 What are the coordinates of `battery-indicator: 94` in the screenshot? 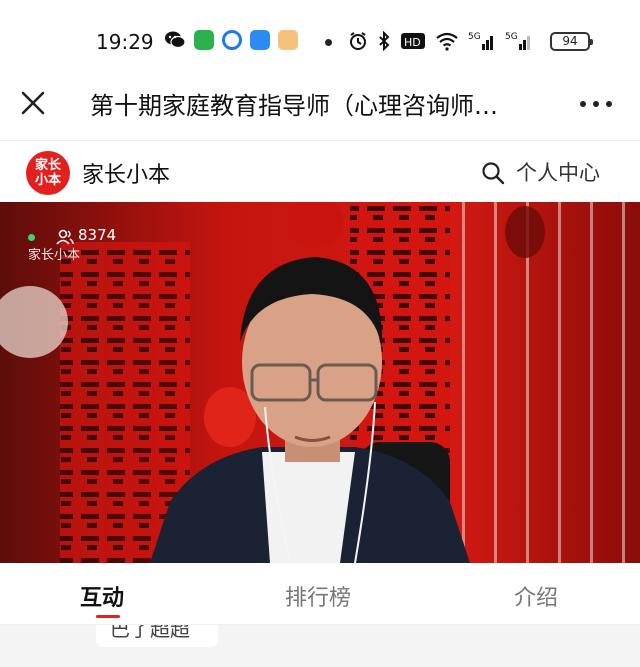 It's located at (571, 41).